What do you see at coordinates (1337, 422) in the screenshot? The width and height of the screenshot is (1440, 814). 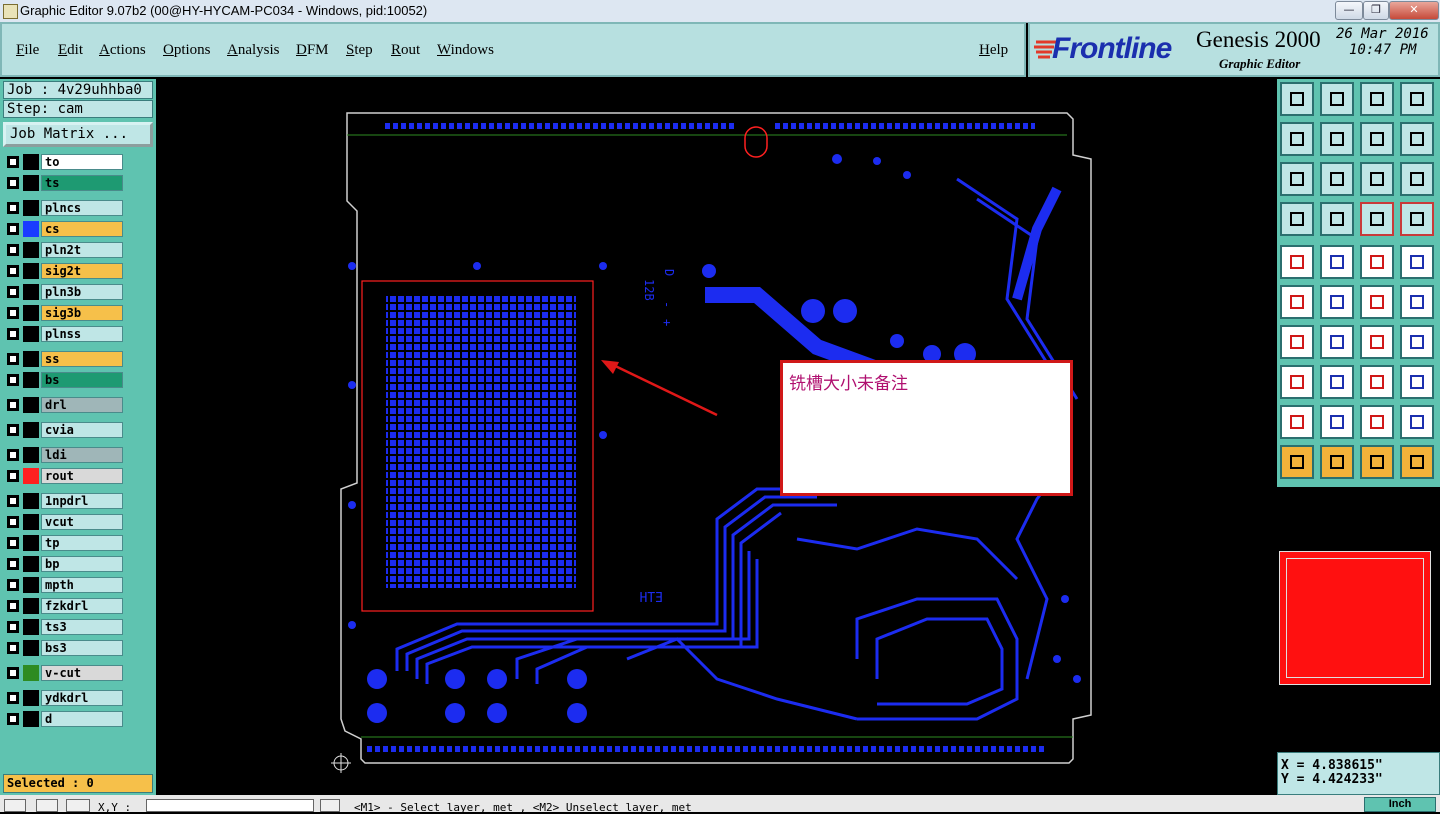 I see `triangle-b-icon` at bounding box center [1337, 422].